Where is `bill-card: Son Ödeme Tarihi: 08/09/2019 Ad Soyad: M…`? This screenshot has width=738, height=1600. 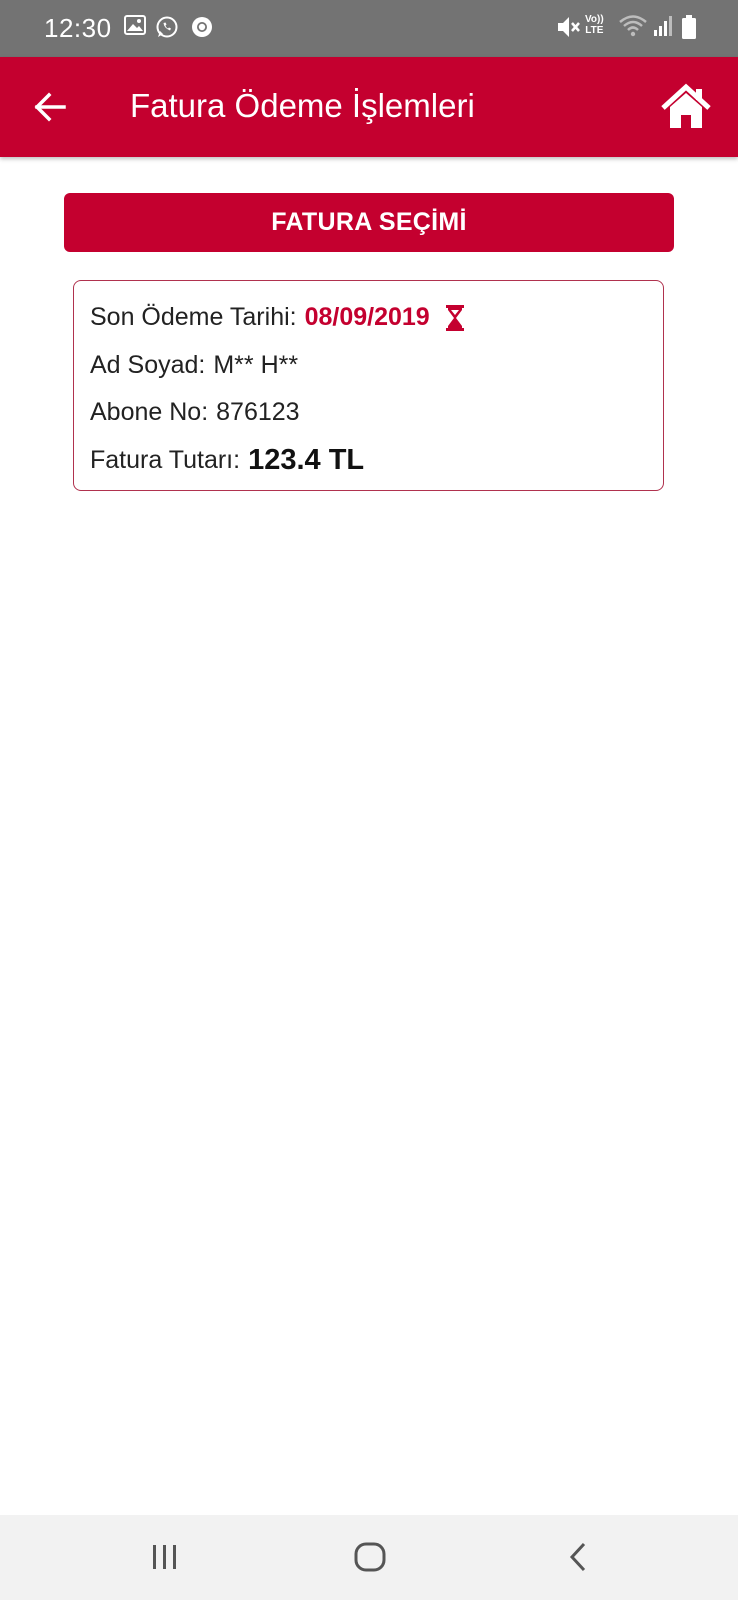
bill-card: Son Ödeme Tarihi: 08/09/2019 Ad Soyad: M… is located at coordinates (368, 385).